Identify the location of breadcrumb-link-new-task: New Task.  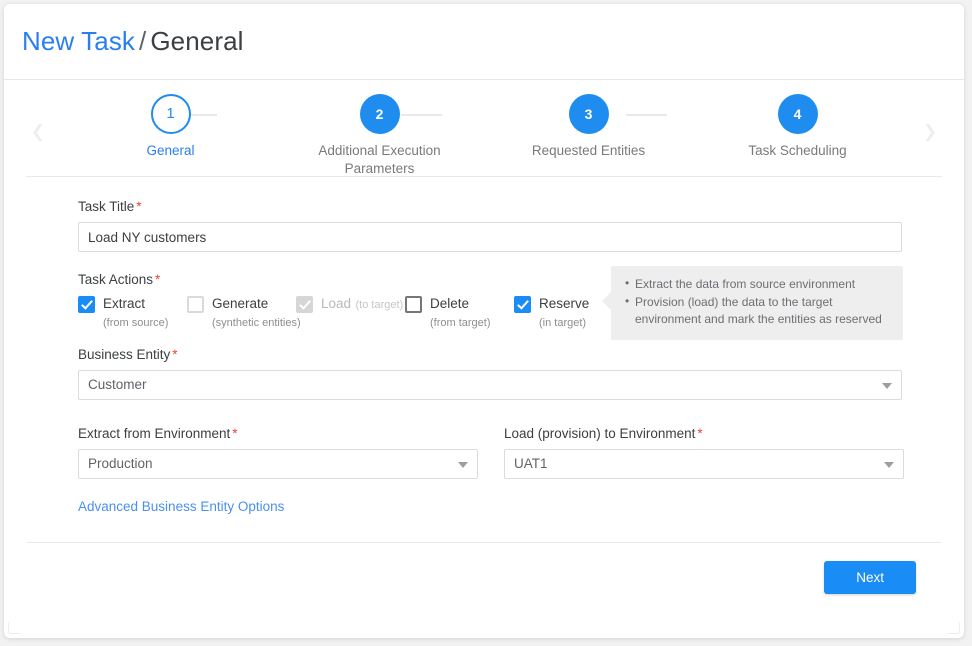
(78, 41).